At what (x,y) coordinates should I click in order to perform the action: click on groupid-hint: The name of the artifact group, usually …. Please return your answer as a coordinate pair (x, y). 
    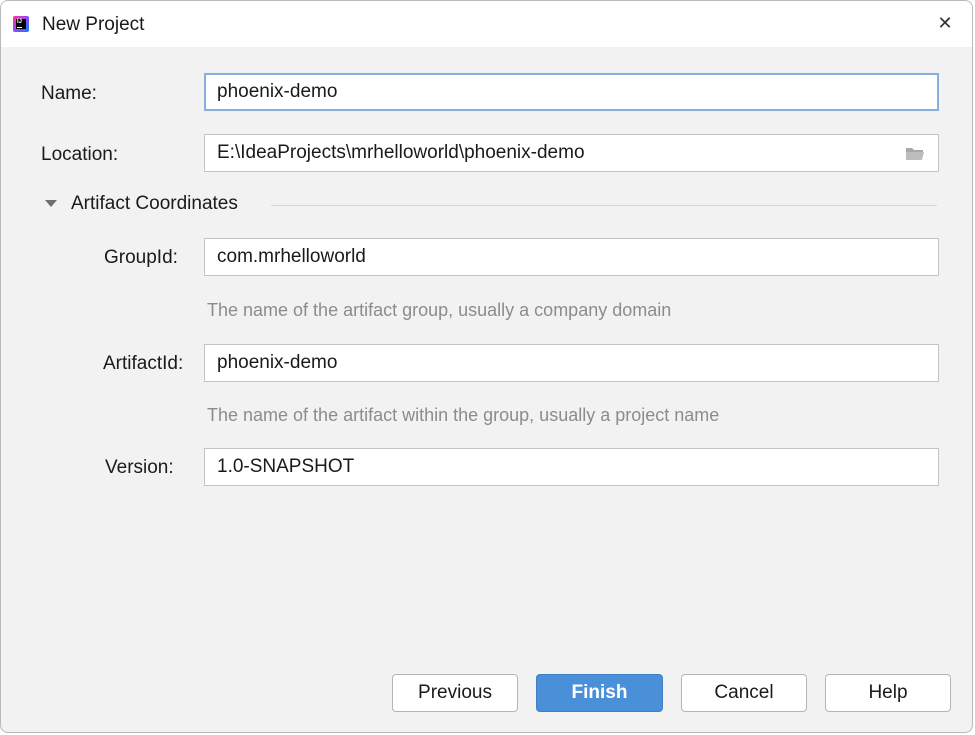
    Looking at the image, I should click on (439, 310).